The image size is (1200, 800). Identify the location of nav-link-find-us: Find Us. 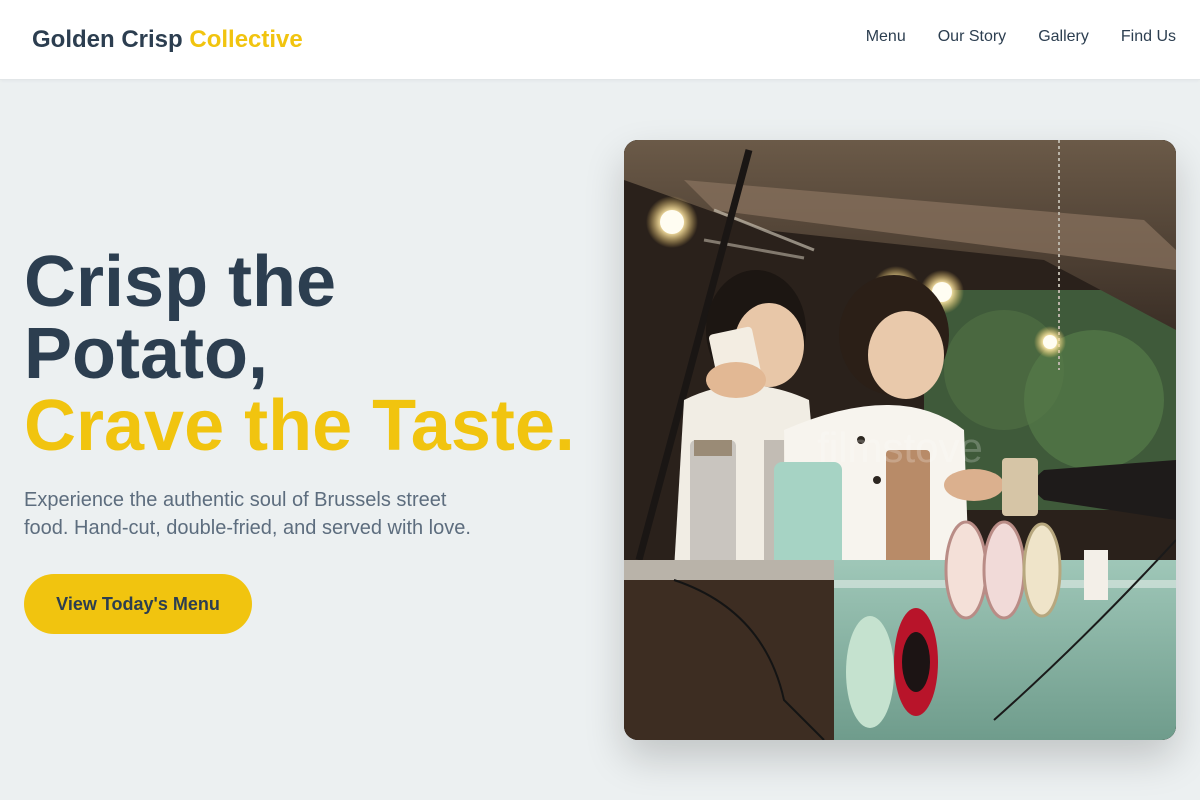
(1148, 37).